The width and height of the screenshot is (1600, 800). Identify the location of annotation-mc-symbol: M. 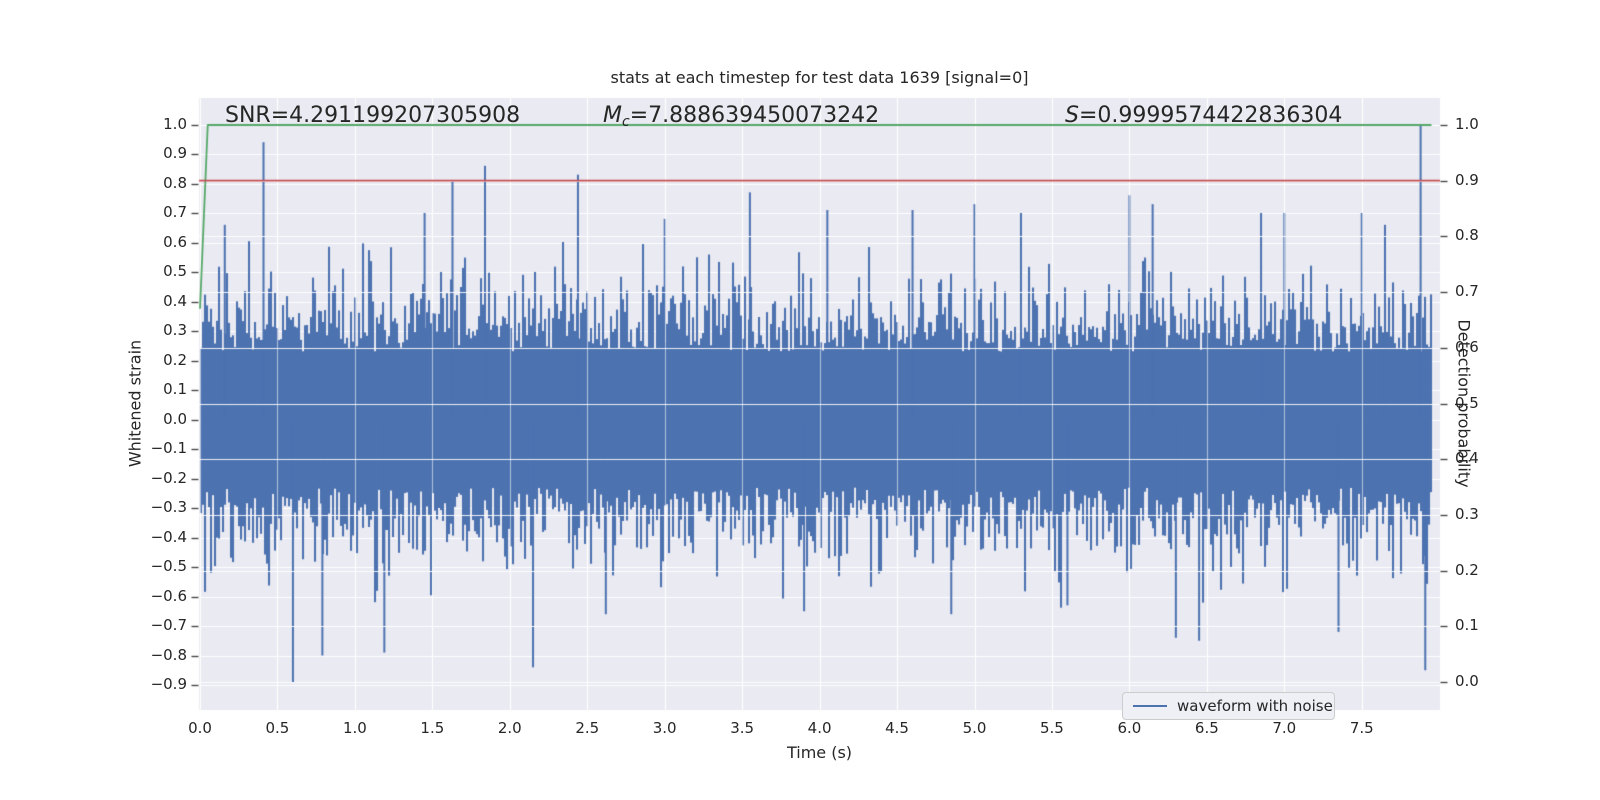
(612, 115).